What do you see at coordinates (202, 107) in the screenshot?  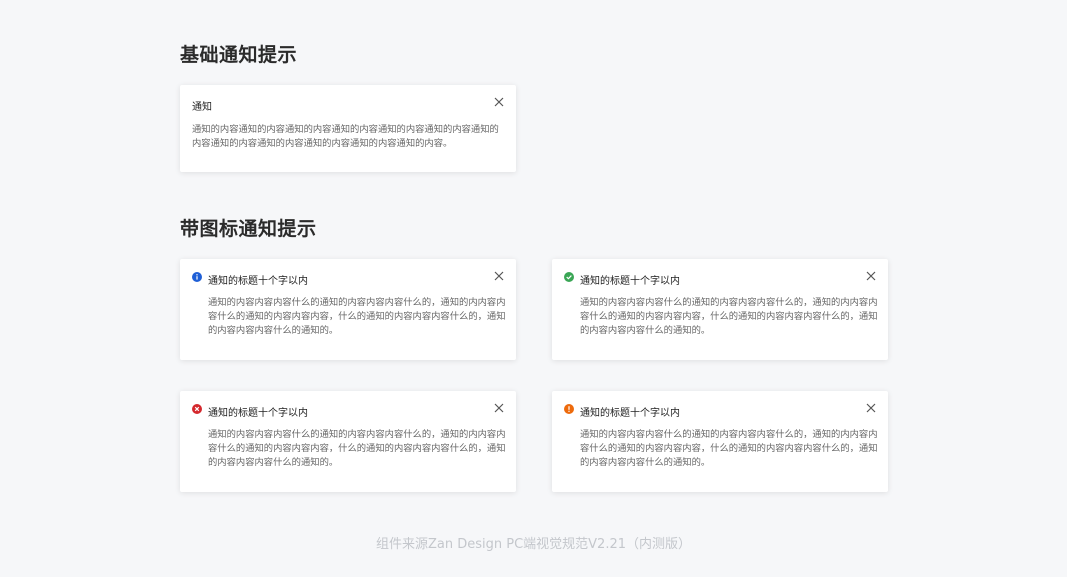 I see `notification-title: 通知` at bounding box center [202, 107].